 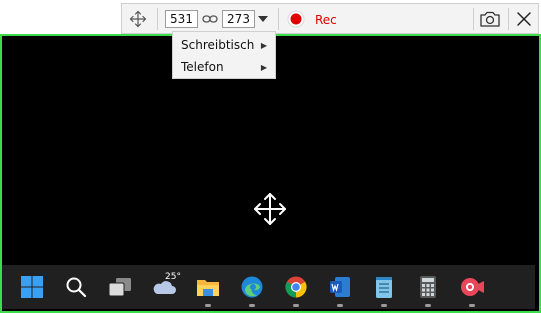 What do you see at coordinates (472, 287) in the screenshot?
I see `screen-recorder-icon` at bounding box center [472, 287].